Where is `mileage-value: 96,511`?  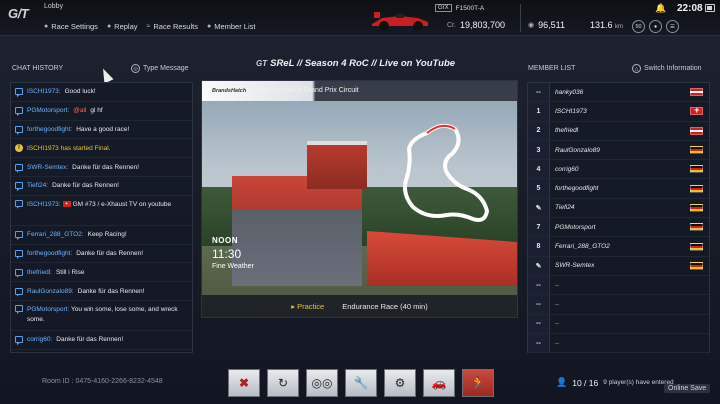 mileage-value: 96,511 is located at coordinates (551, 25).